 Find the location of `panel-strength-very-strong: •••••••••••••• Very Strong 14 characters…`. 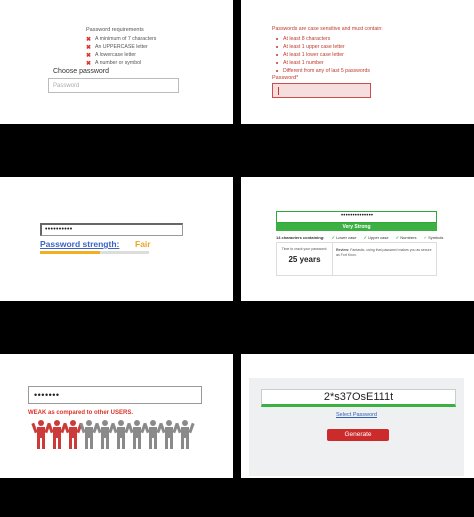

panel-strength-very-strong: •••••••••••••• Very Strong 14 characters… is located at coordinates (357, 239).